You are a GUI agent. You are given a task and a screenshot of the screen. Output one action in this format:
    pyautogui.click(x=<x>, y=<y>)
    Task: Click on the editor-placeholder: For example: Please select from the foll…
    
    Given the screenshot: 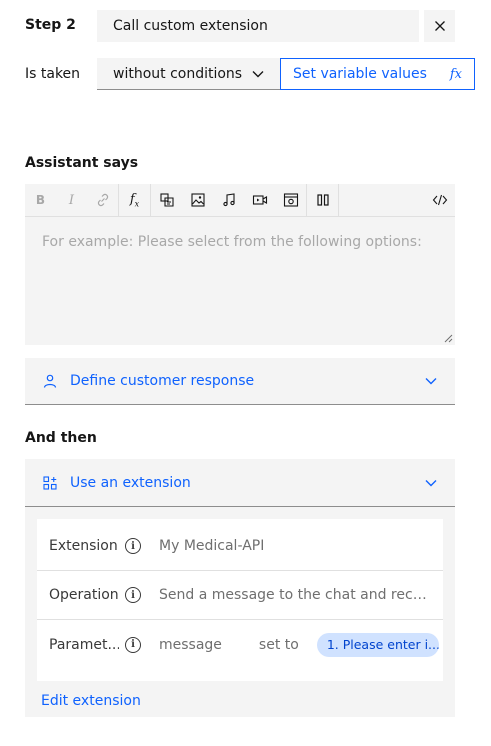 What is the action you would take?
    pyautogui.click(x=232, y=242)
    